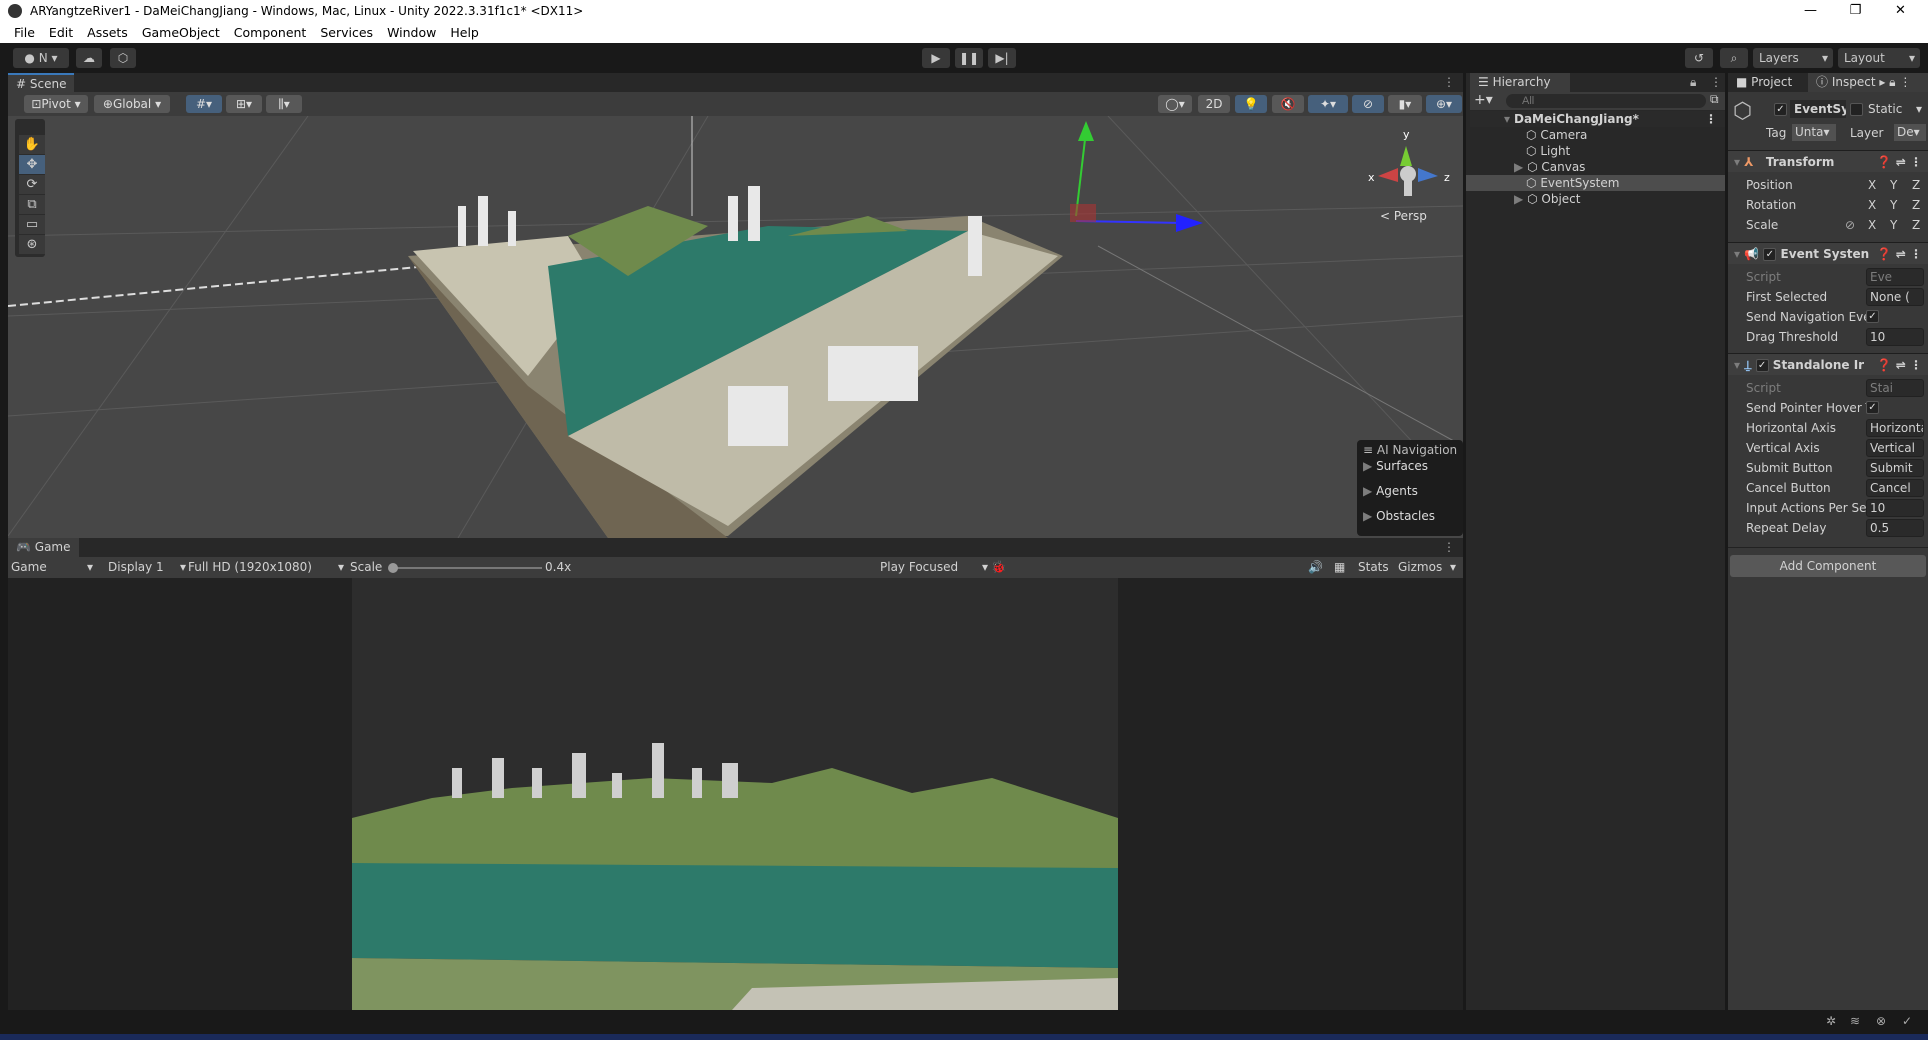 The width and height of the screenshot is (1928, 1040). What do you see at coordinates (1780, 109) in the screenshot?
I see `active-checkbox: ✓` at bounding box center [1780, 109].